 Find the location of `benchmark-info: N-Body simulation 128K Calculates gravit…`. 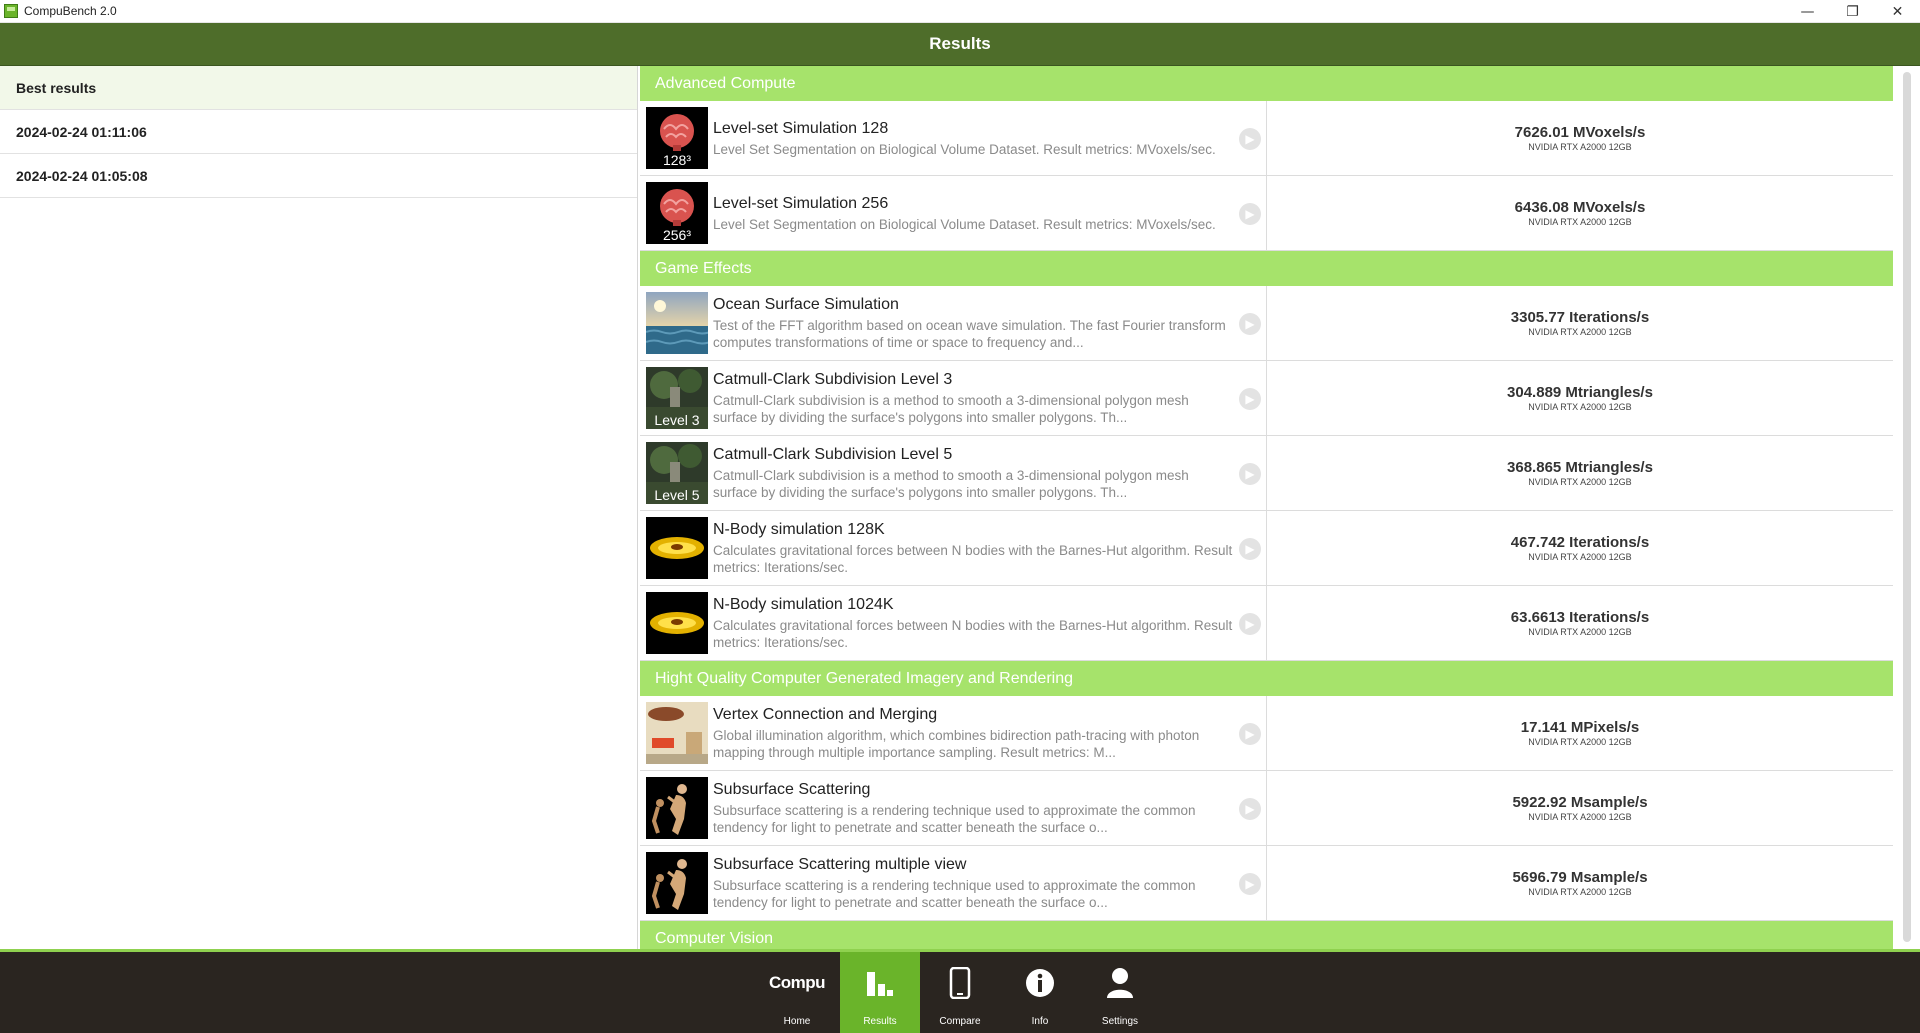

benchmark-info: N-Body simulation 128K Calculates gravit… is located at coordinates (973, 548).